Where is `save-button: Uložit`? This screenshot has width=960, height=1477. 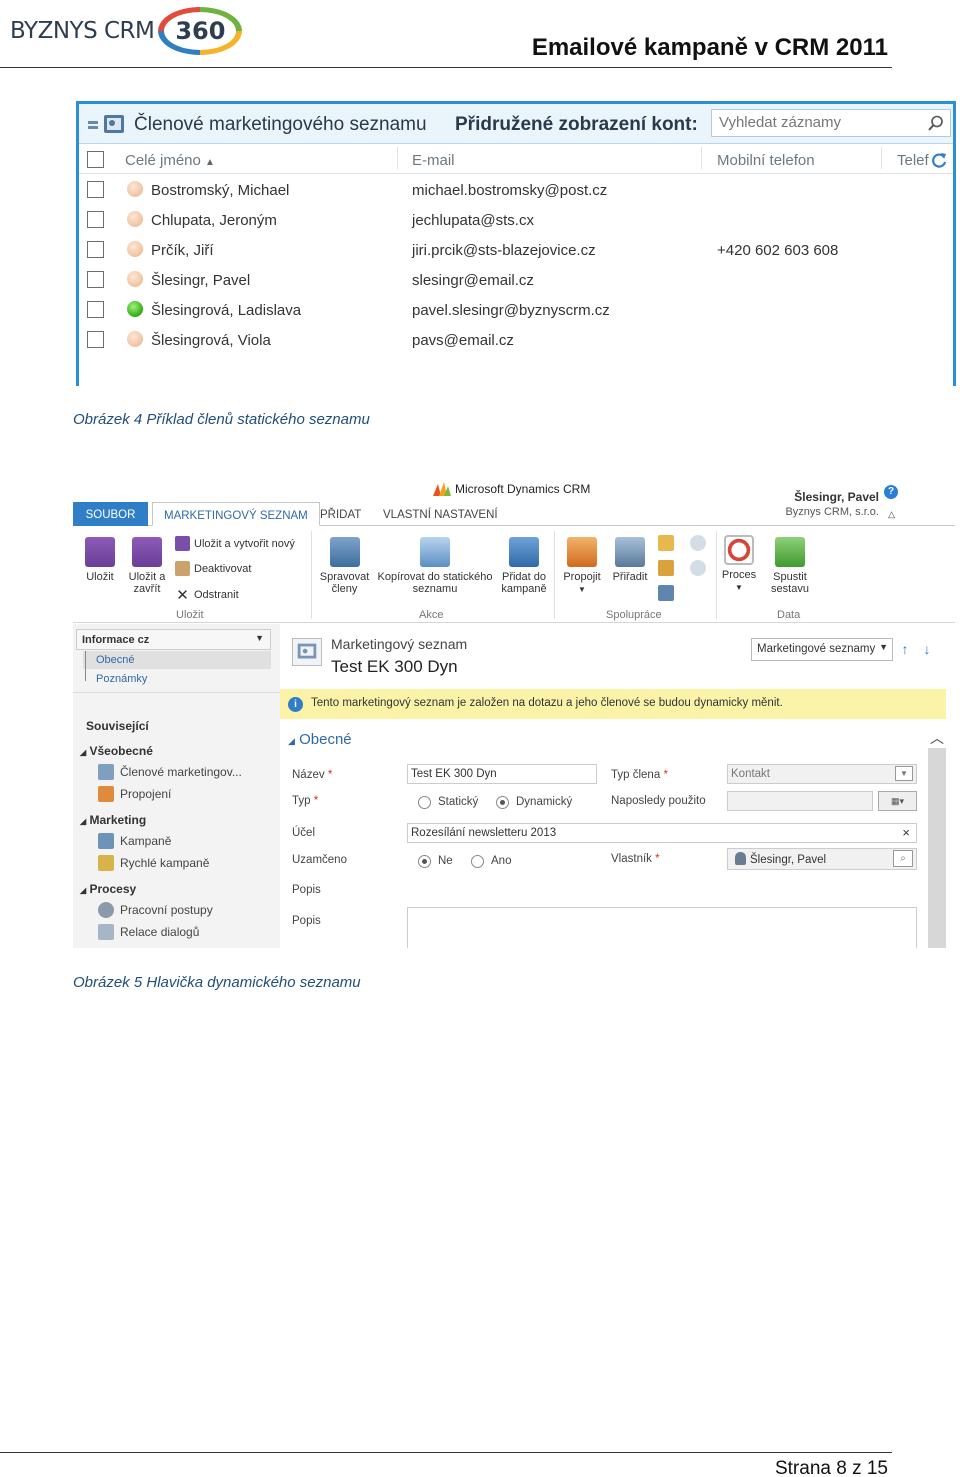 save-button: Uložit is located at coordinates (100, 560).